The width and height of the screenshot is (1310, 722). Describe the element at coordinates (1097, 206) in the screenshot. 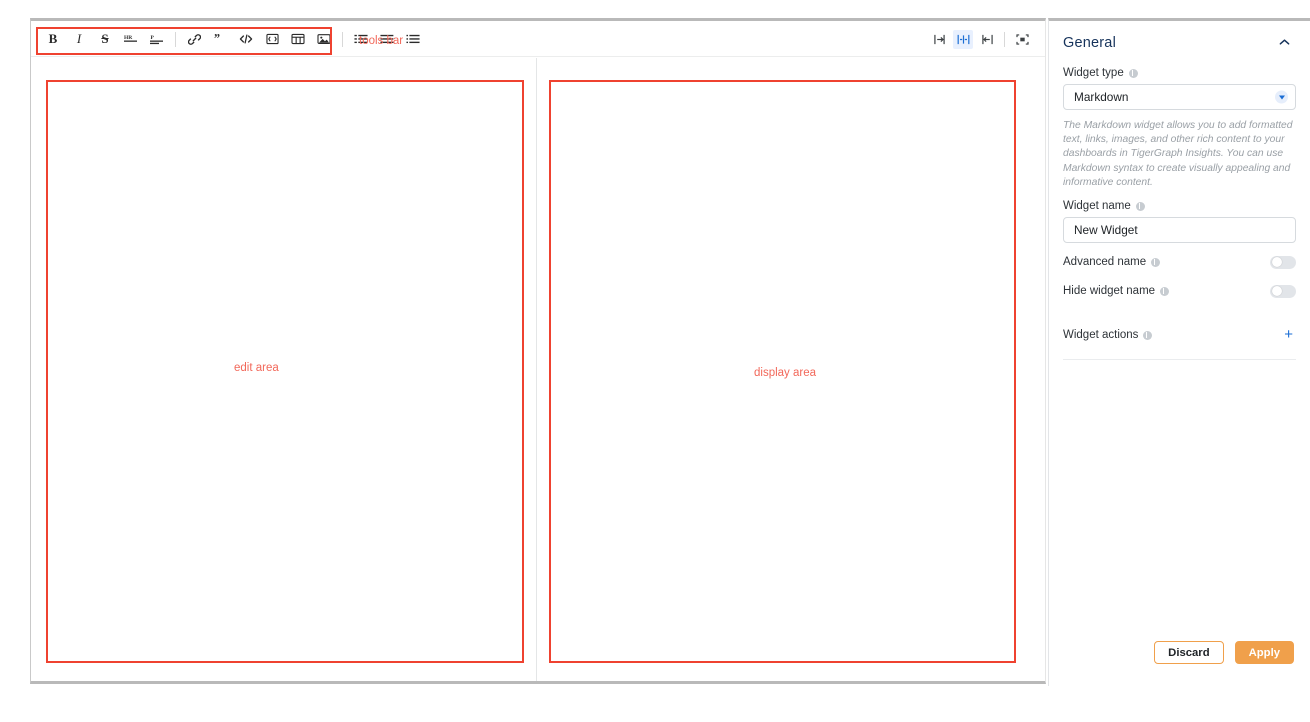

I see `widget-name-label: Widget name` at that location.